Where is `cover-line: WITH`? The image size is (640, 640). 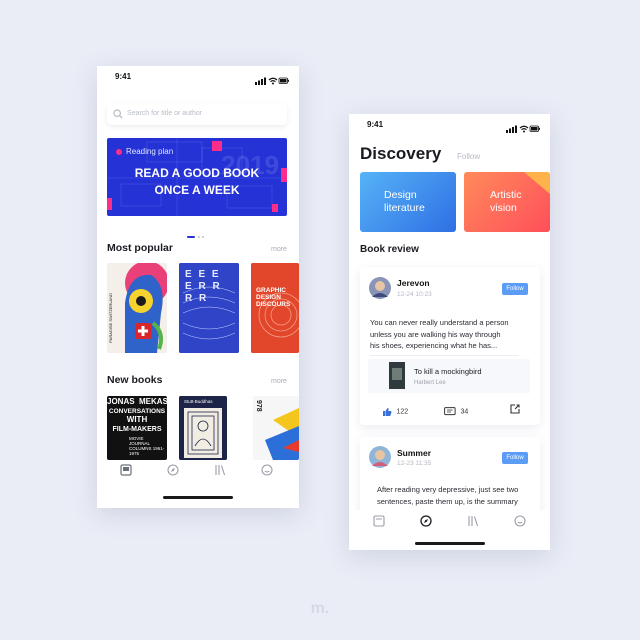 cover-line: WITH is located at coordinates (137, 419).